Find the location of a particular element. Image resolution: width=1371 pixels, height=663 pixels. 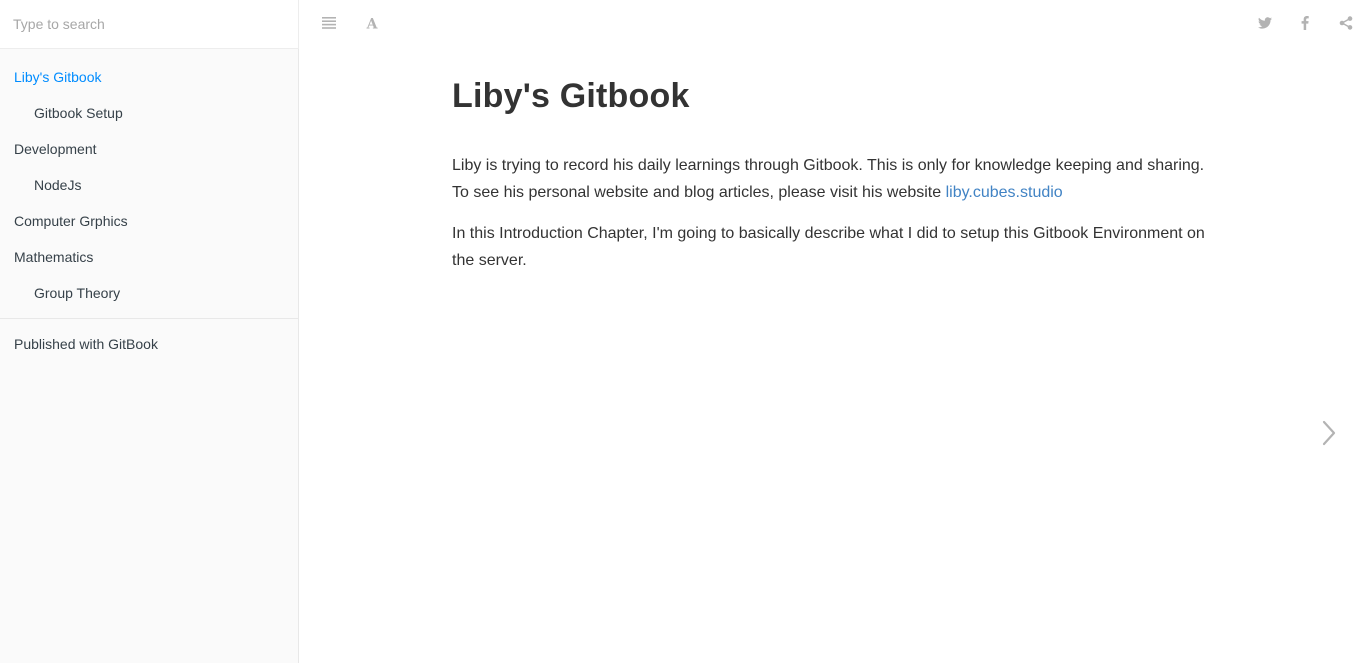

search-input is located at coordinates (149, 24).